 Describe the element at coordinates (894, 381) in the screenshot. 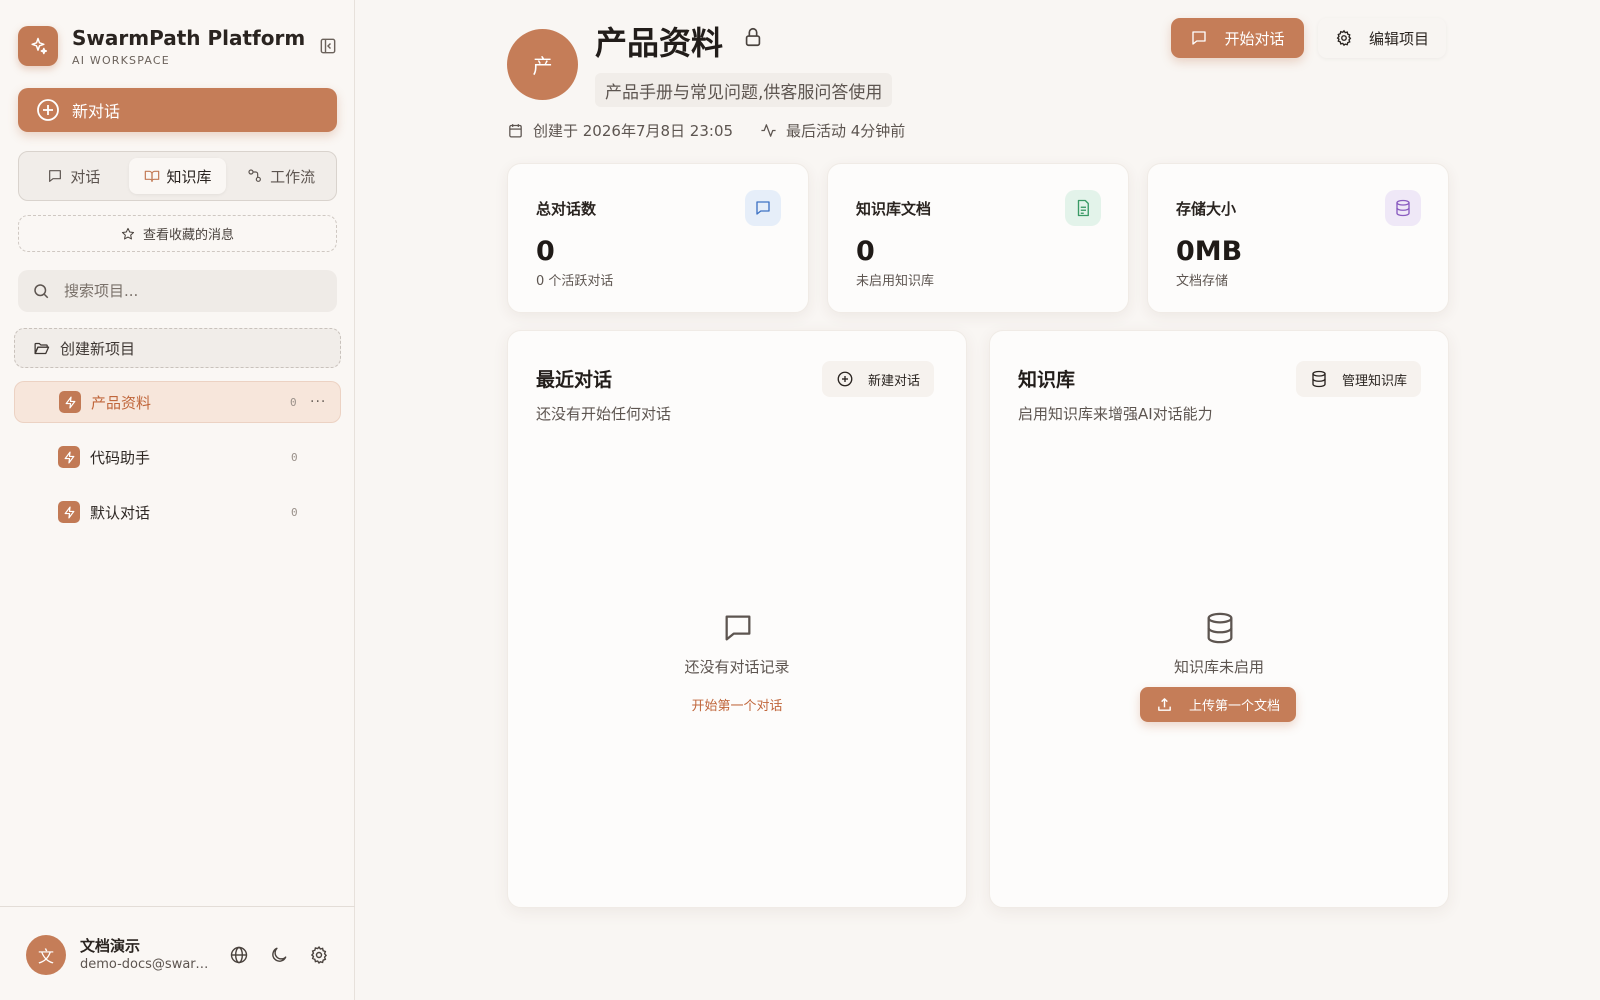

I see `new-chat-panel-label: 新建对话` at that location.